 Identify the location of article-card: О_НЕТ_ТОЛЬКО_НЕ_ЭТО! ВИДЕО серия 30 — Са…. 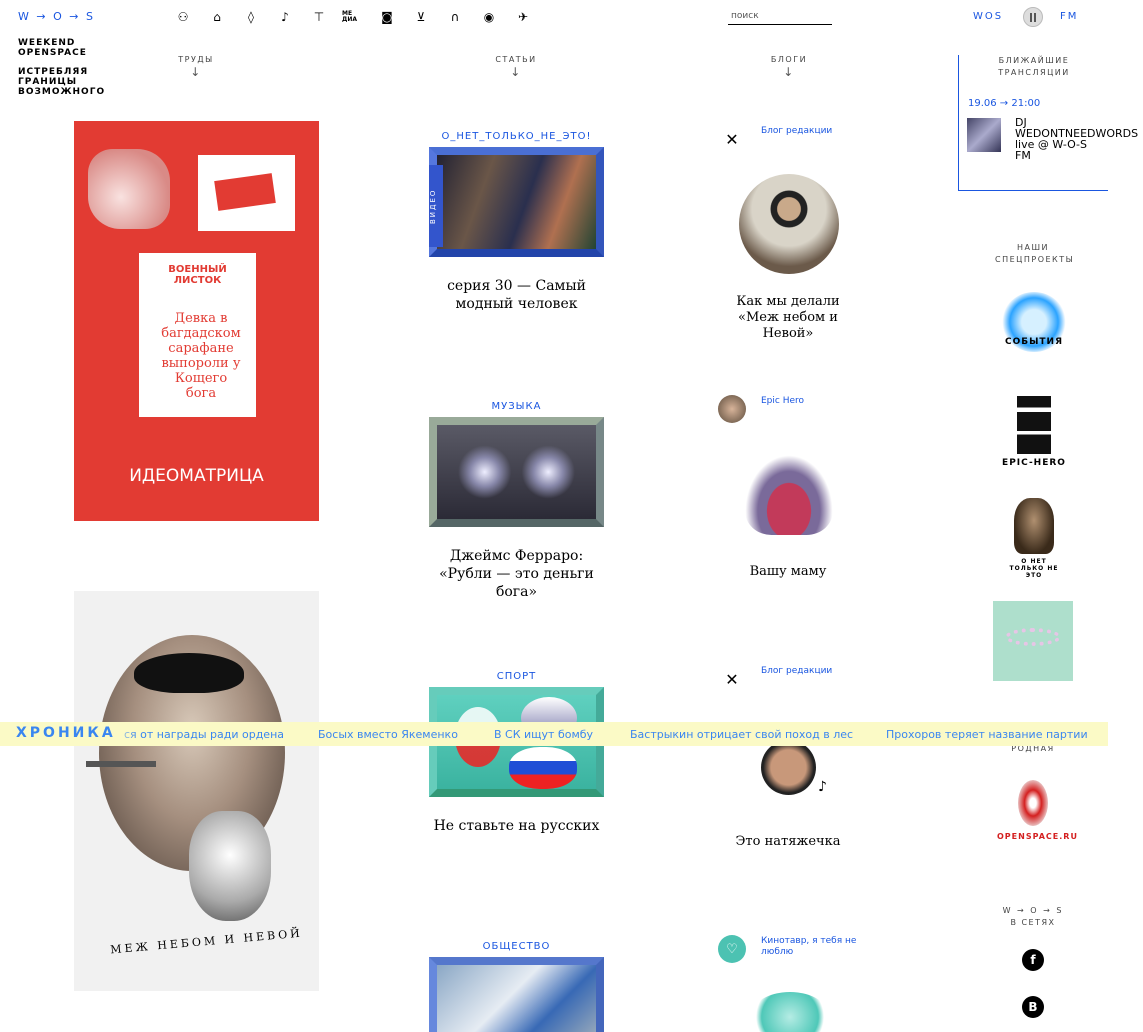
(516, 222).